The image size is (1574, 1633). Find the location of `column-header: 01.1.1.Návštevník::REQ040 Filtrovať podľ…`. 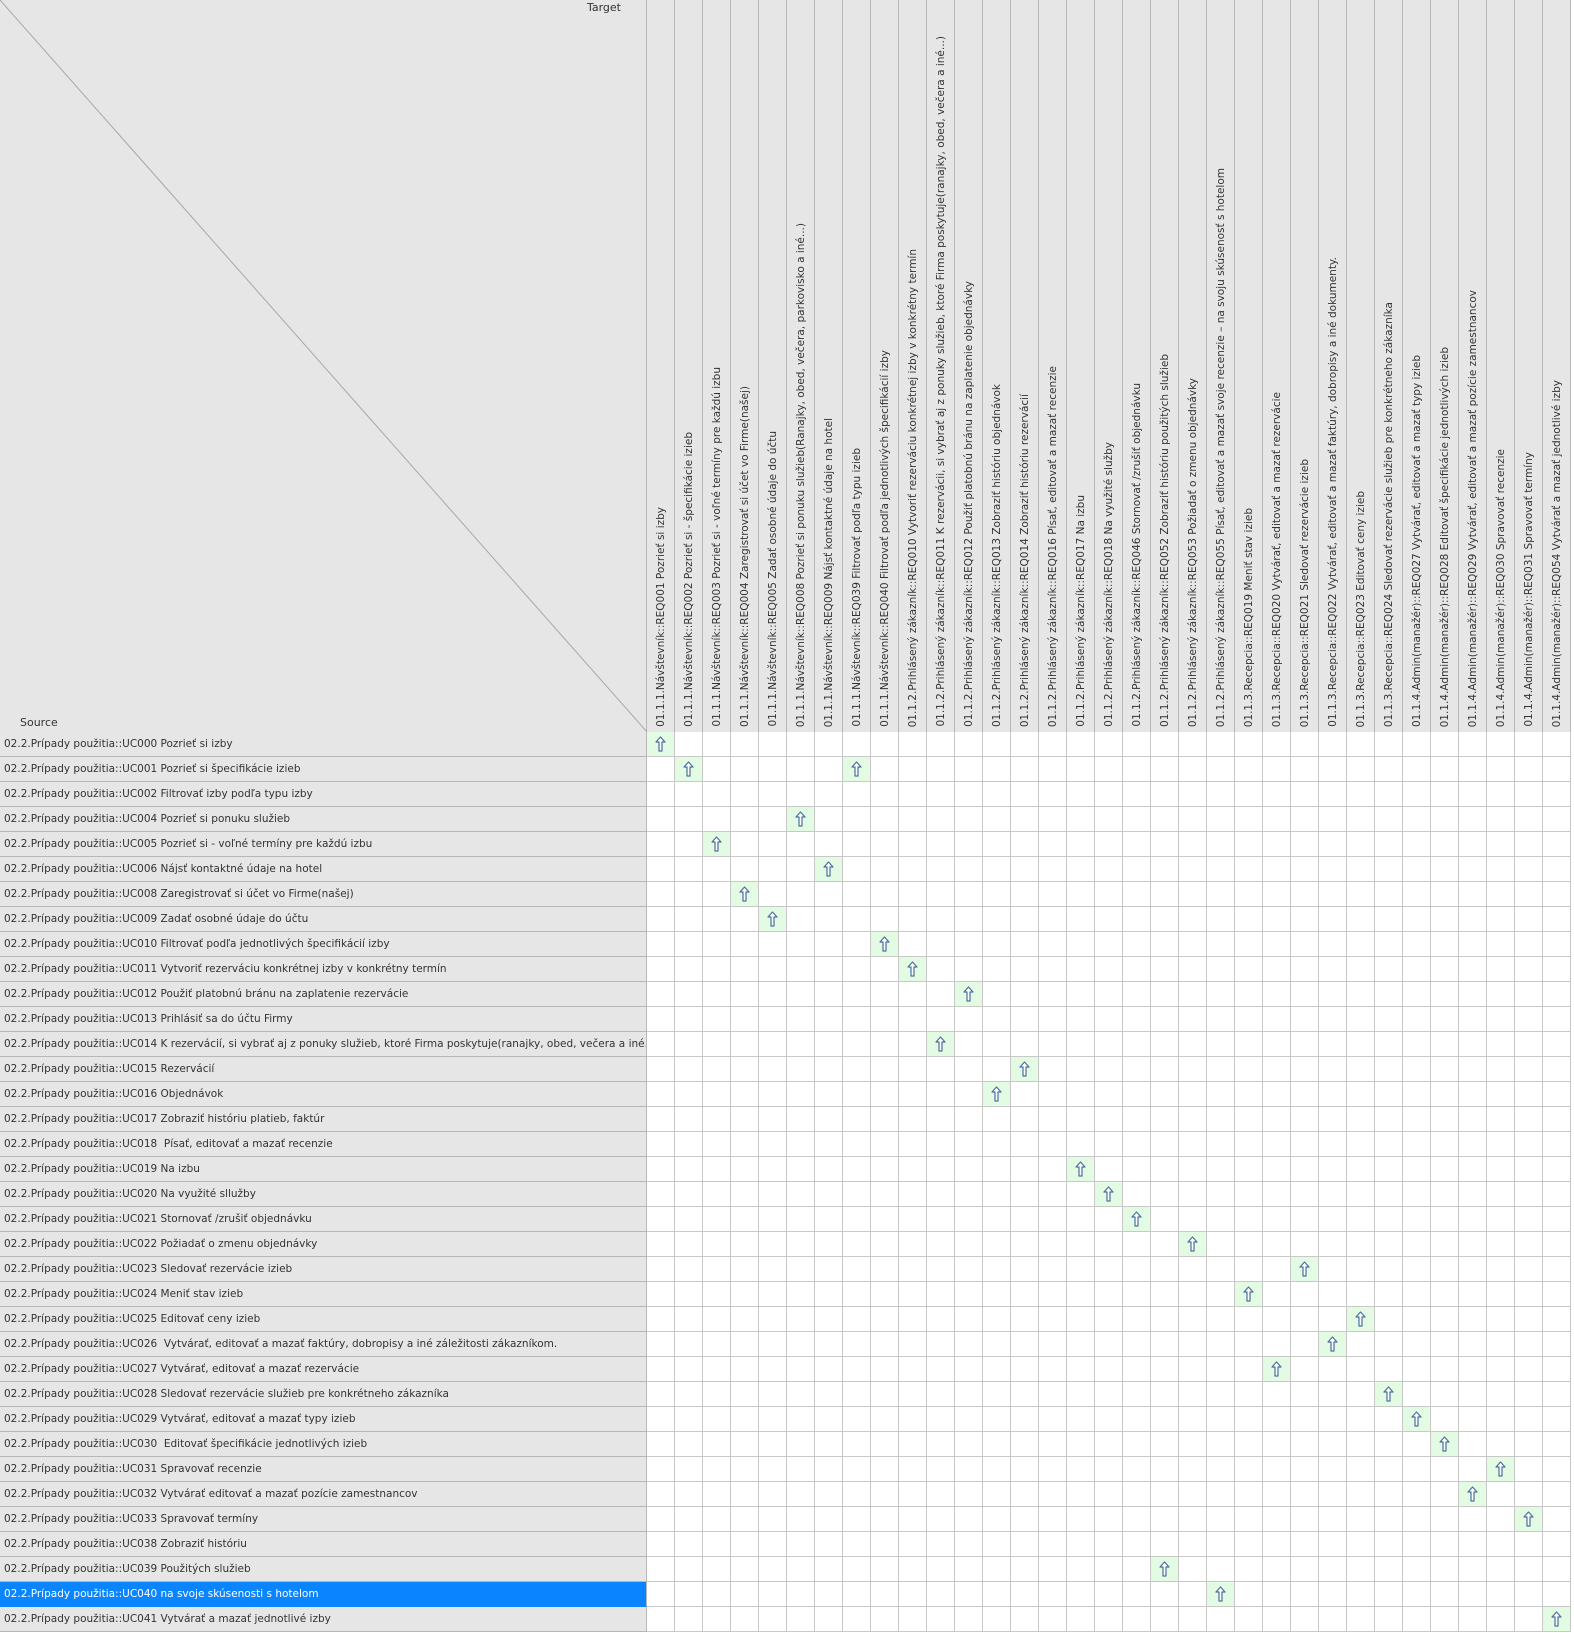

column-header: 01.1.1.Návštevník::REQ040 Filtrovať podľ… is located at coordinates (885, 366).